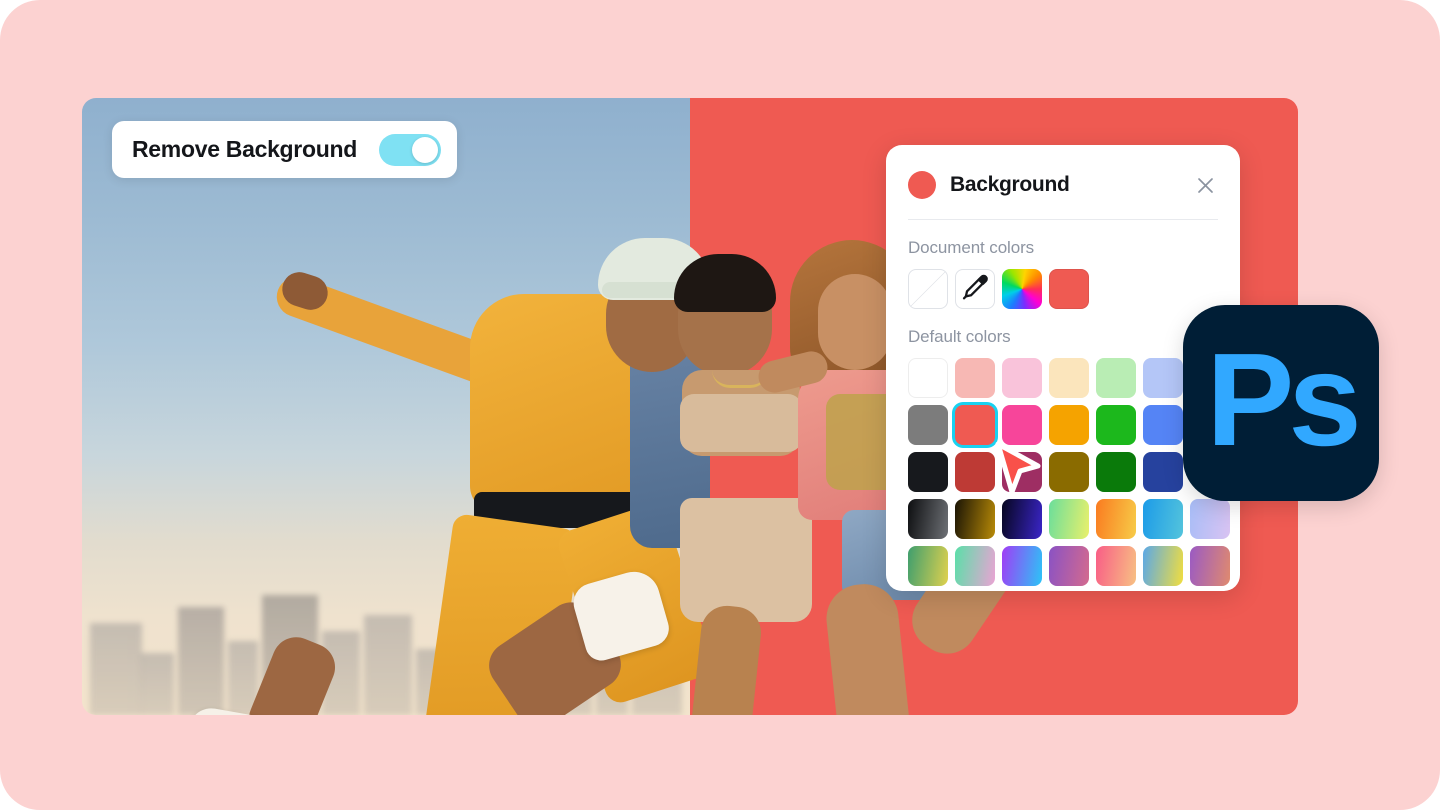 The height and width of the screenshot is (810, 1440). What do you see at coordinates (1163, 519) in the screenshot?
I see `swatch-gradient-blue-cyan` at bounding box center [1163, 519].